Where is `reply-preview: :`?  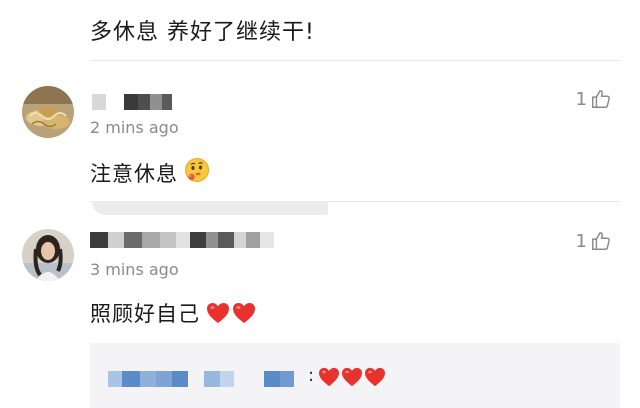
reply-preview: : is located at coordinates (355, 375).